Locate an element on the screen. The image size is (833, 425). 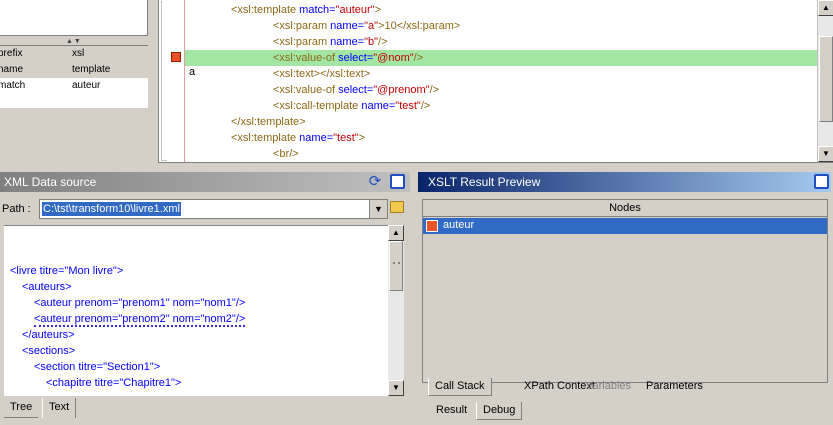
properties-empty-area is located at coordinates (74, 18).